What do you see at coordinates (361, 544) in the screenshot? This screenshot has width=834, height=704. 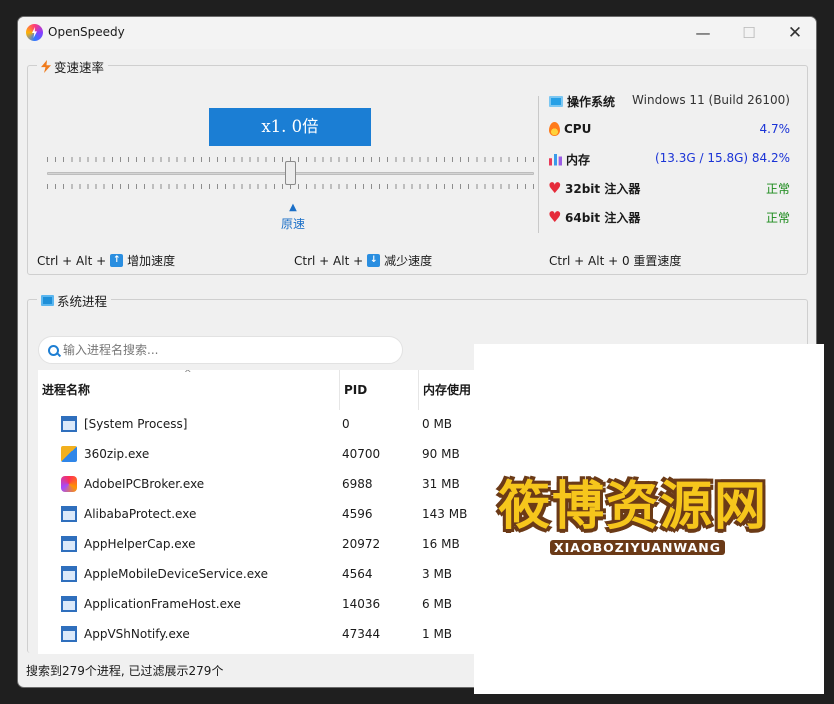 I see `process-pid: 20972` at bounding box center [361, 544].